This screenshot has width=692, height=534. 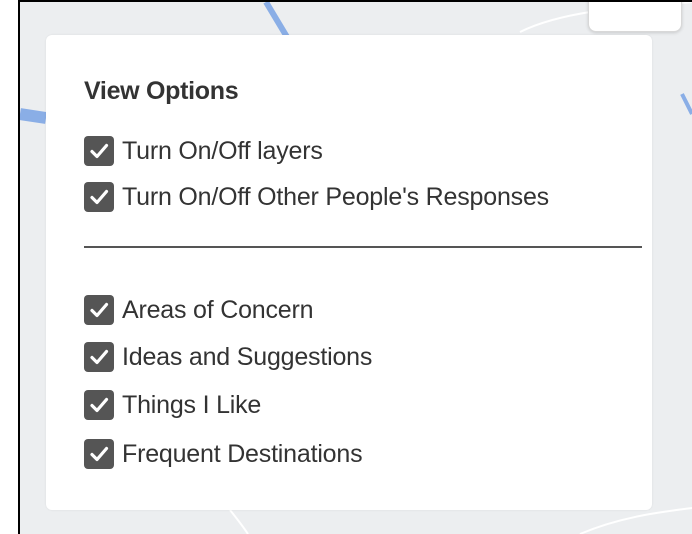 I want to click on checkbox-ideas-and-suggestions, so click(x=99, y=357).